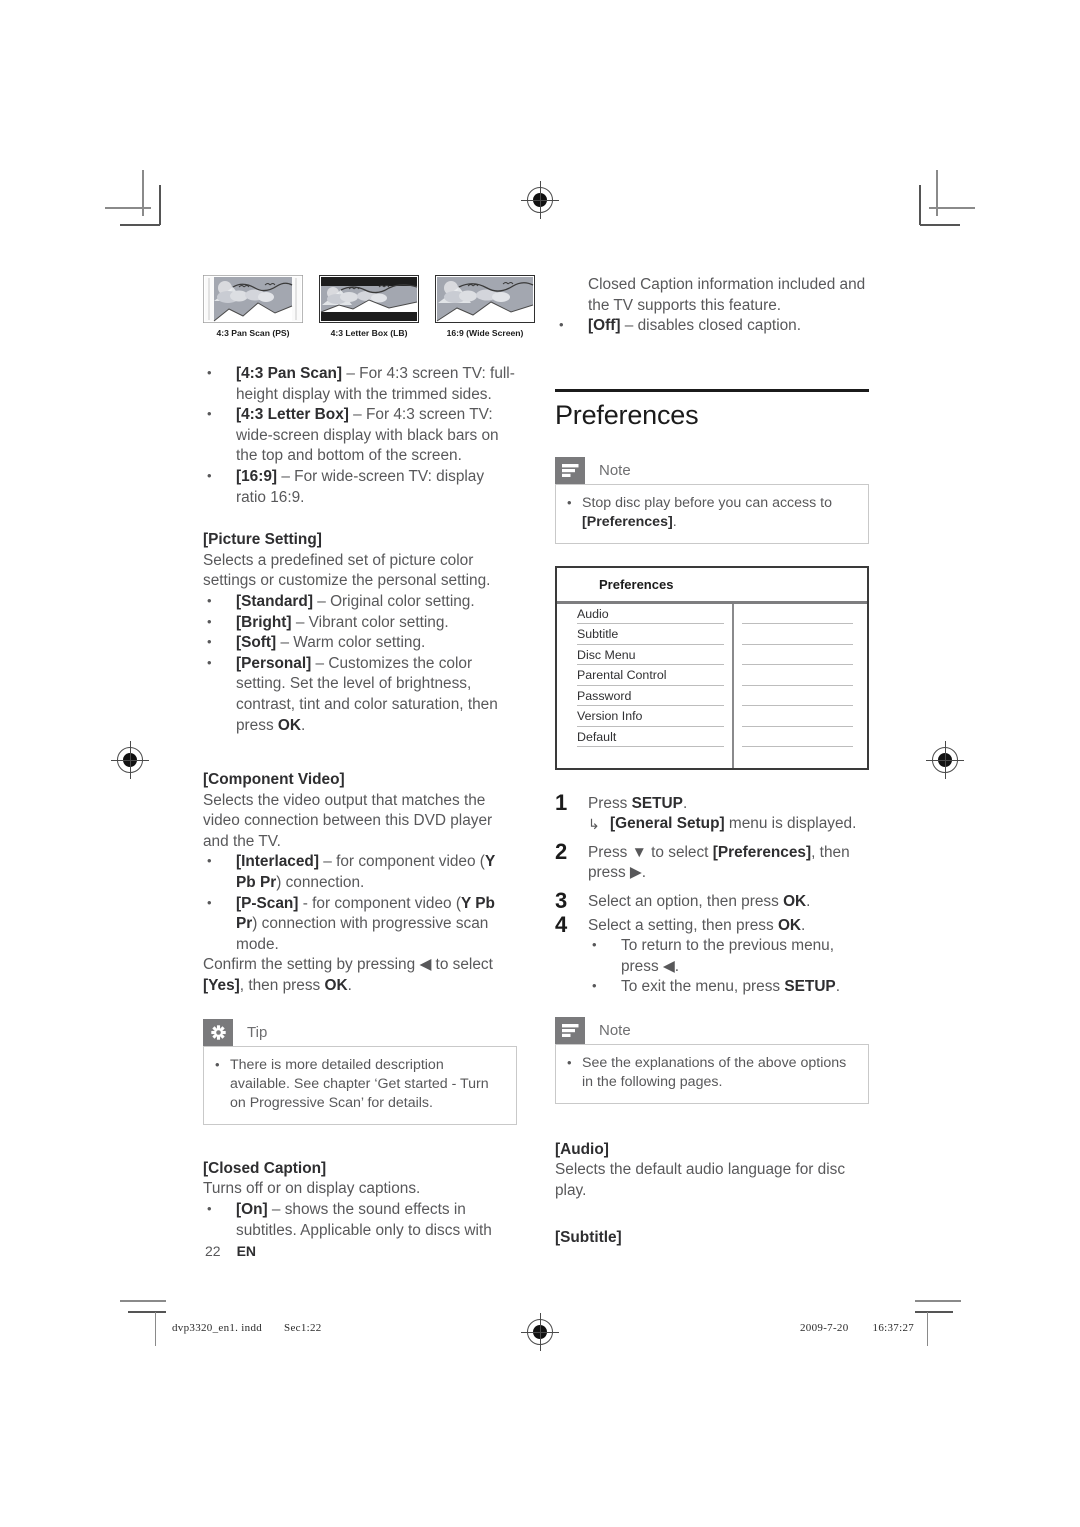 The height and width of the screenshot is (1527, 1080). Describe the element at coordinates (920, 205) in the screenshot. I see `crop-mark-top-right-inner-v` at that location.